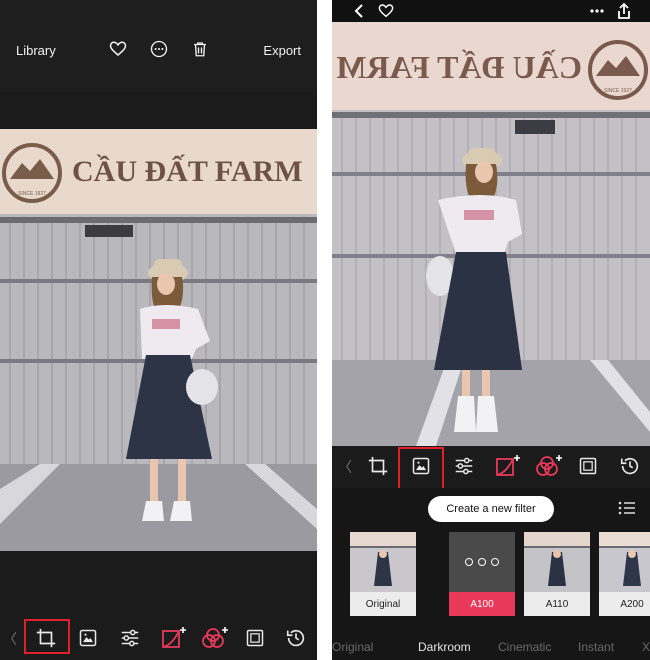  Describe the element at coordinates (36, 50) in the screenshot. I see `library-button: Library` at that location.